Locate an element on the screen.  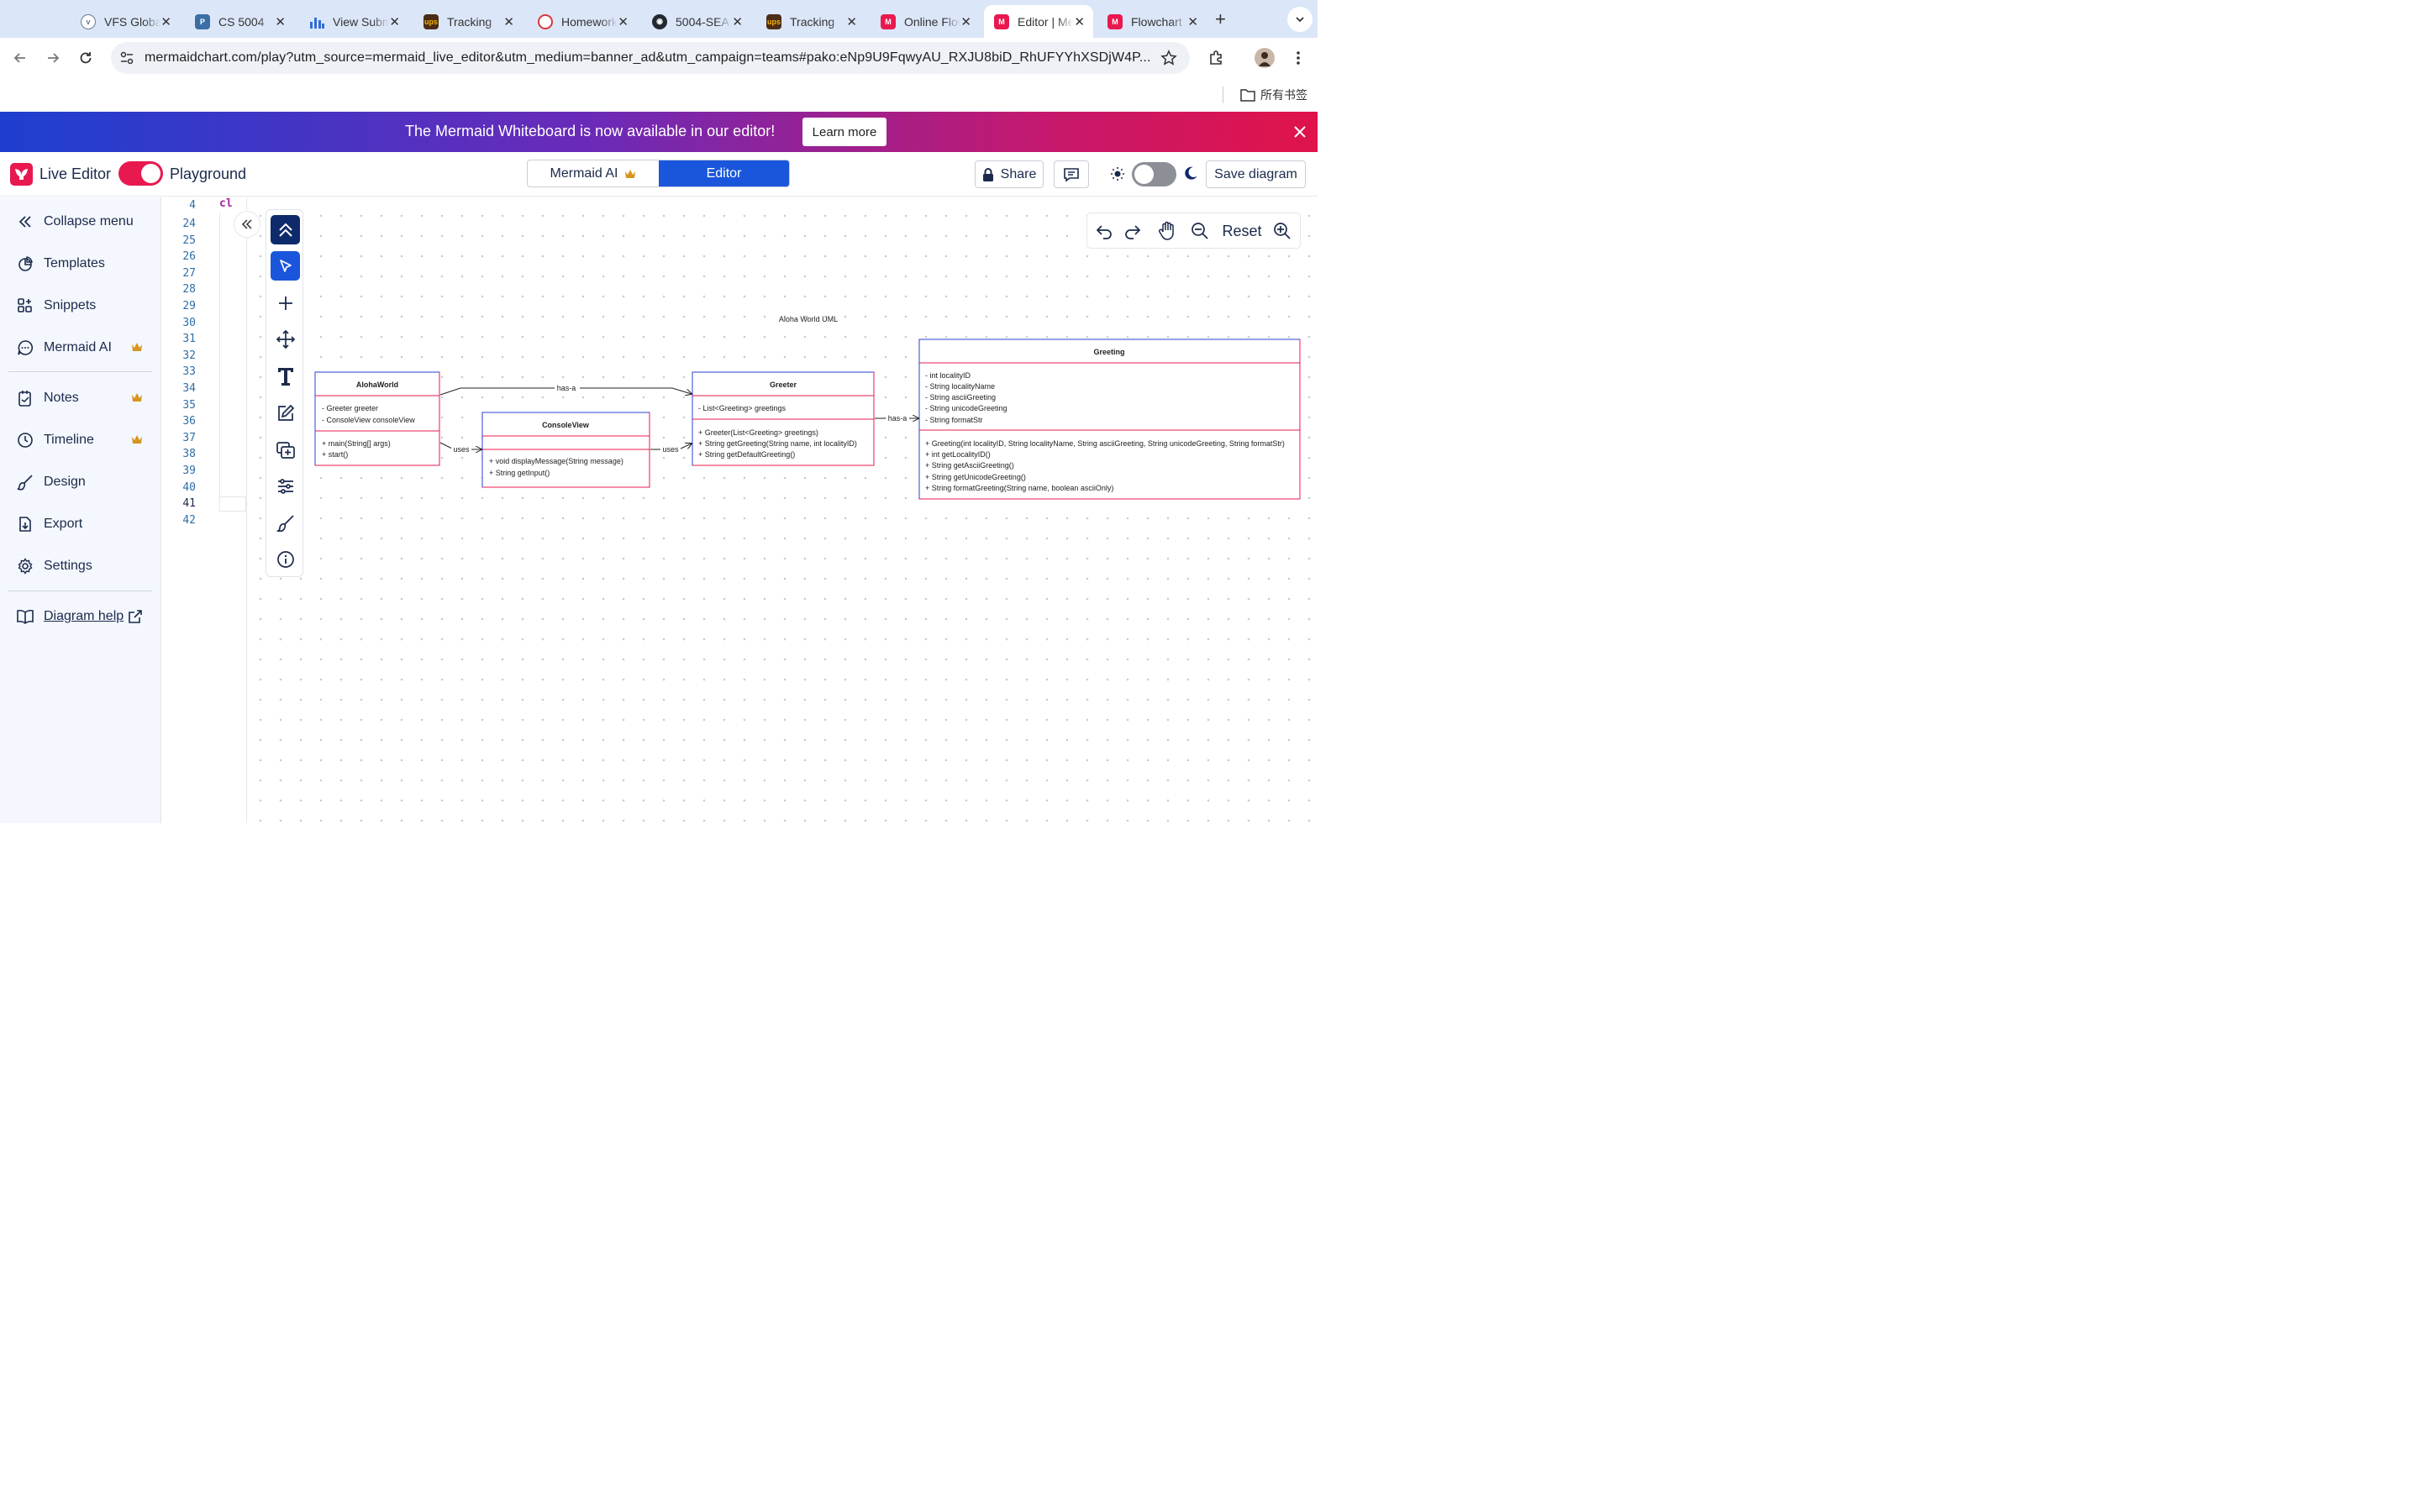
extensions-puzzle-icon is located at coordinates (1216, 58).